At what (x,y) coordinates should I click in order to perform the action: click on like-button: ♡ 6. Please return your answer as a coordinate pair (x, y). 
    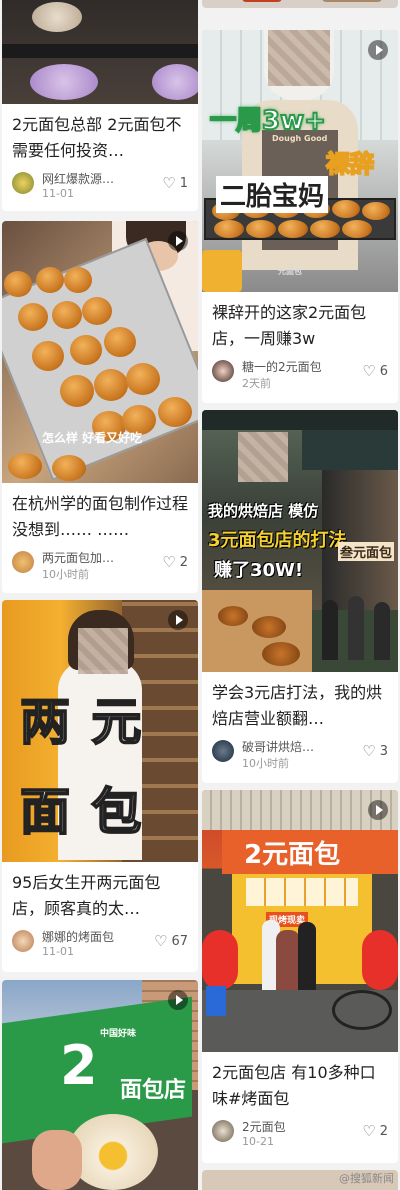
    Looking at the image, I should click on (375, 371).